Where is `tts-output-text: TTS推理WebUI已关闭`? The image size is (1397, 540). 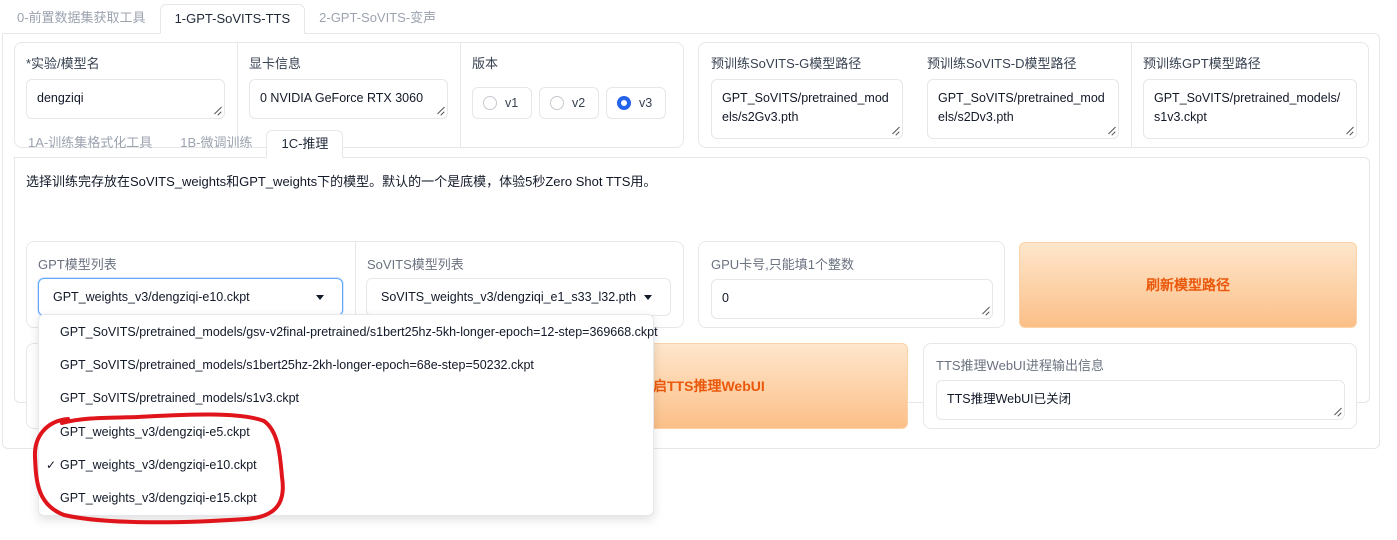
tts-output-text: TTS推理WebUI已关闭 is located at coordinates (1140, 400).